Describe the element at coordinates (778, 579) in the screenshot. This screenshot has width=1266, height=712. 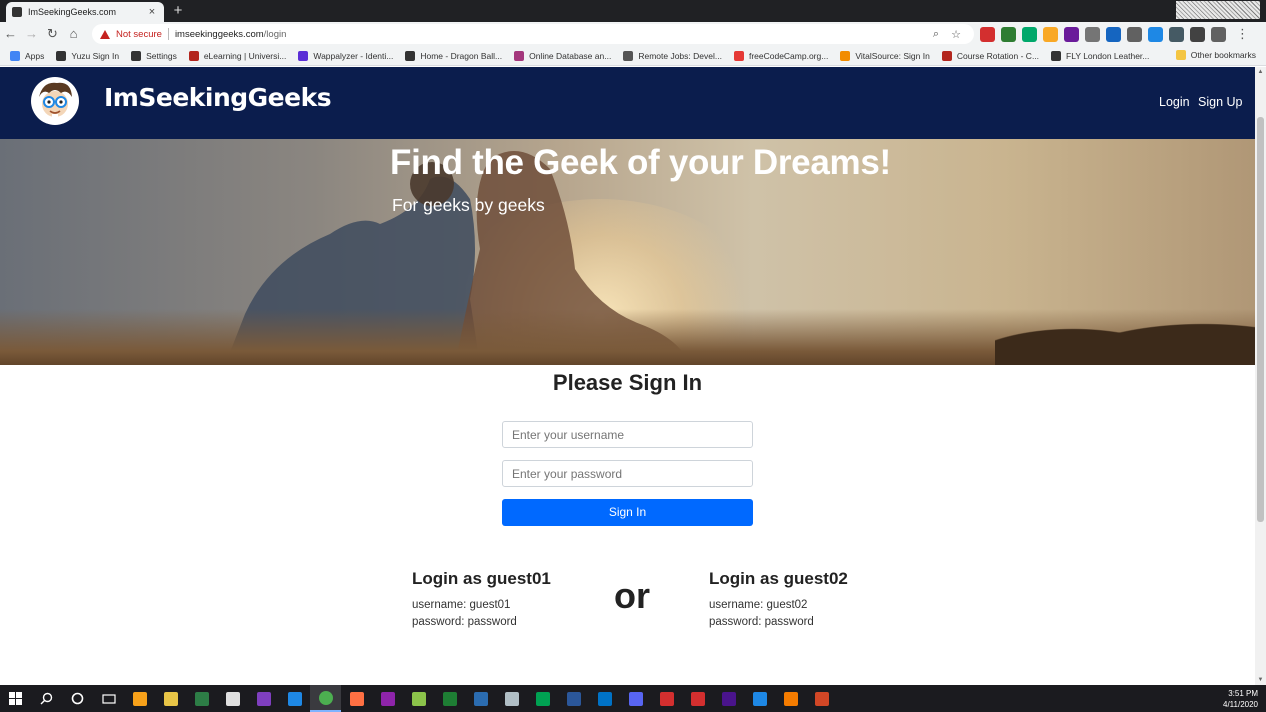
I see `guest02-heading: Login as guest02` at that location.